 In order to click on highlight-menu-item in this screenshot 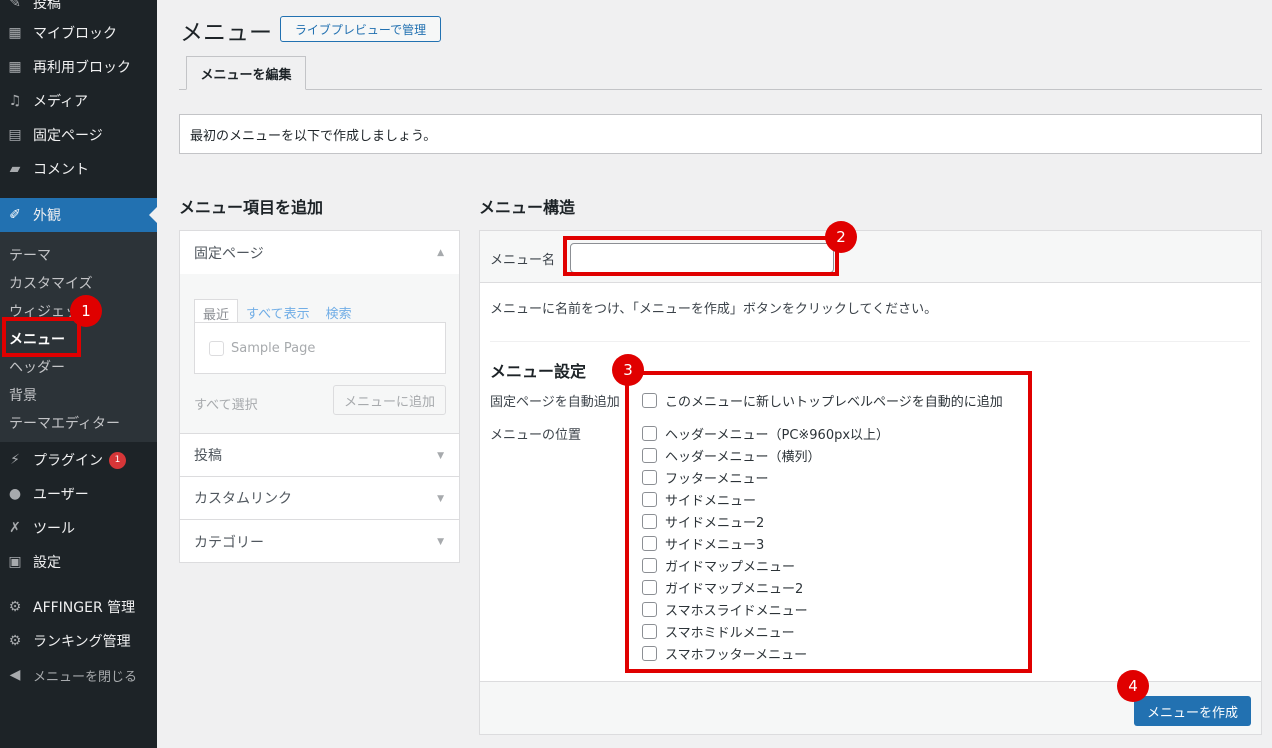, I will do `click(41, 337)`.